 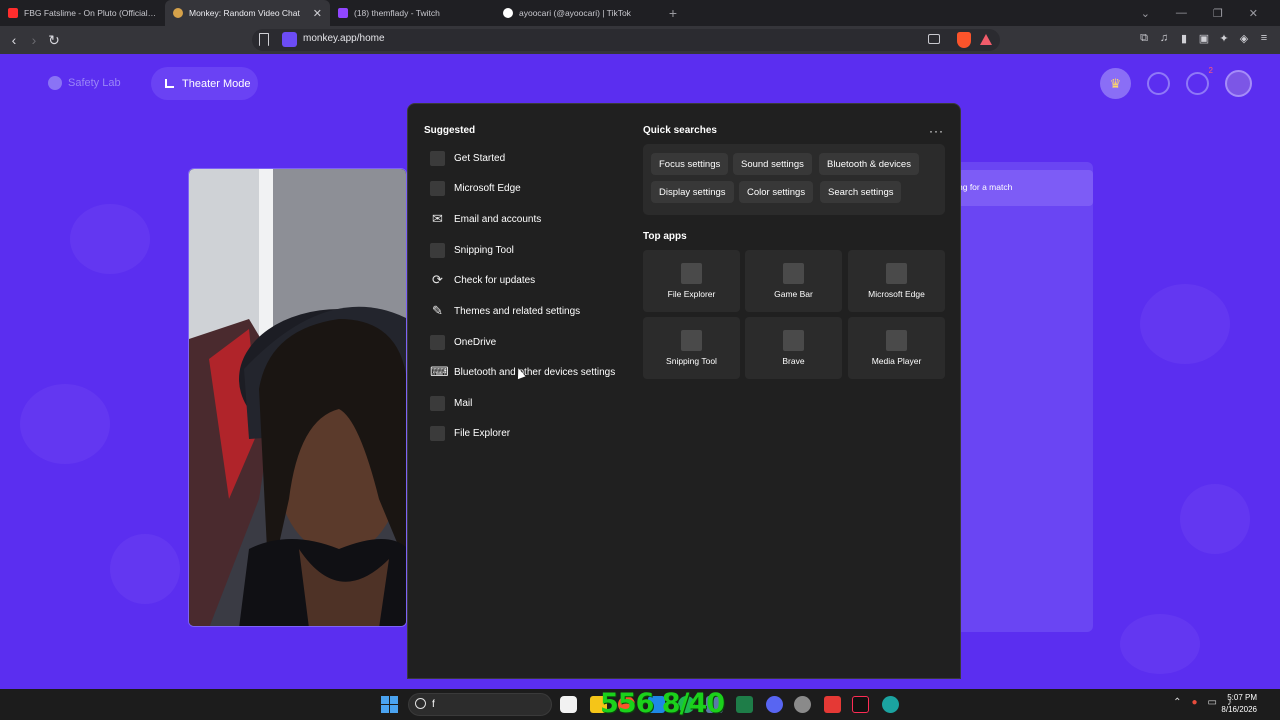 I want to click on theater-mode-button: Theater Mode, so click(x=204, y=83).